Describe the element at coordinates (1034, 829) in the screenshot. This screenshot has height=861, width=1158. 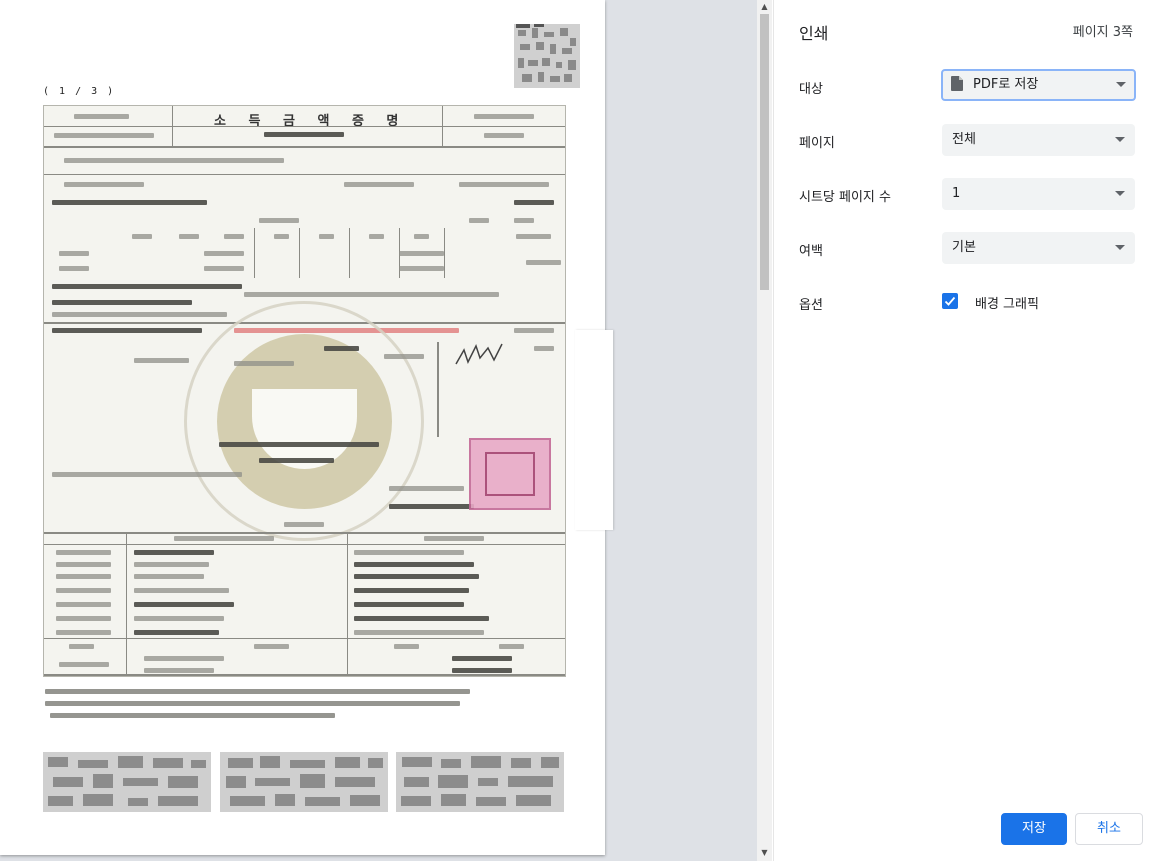
I see `save-button: 저장` at that location.